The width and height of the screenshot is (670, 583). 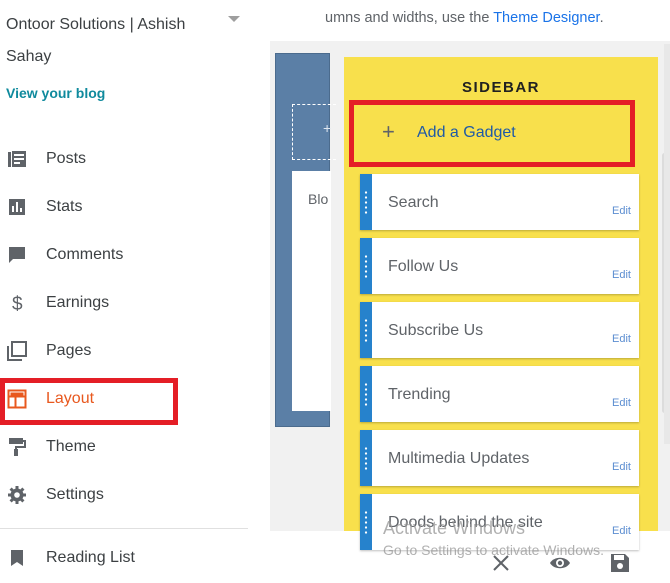 I want to click on gadget-follow-us: Follow Us Edit, so click(x=499, y=266).